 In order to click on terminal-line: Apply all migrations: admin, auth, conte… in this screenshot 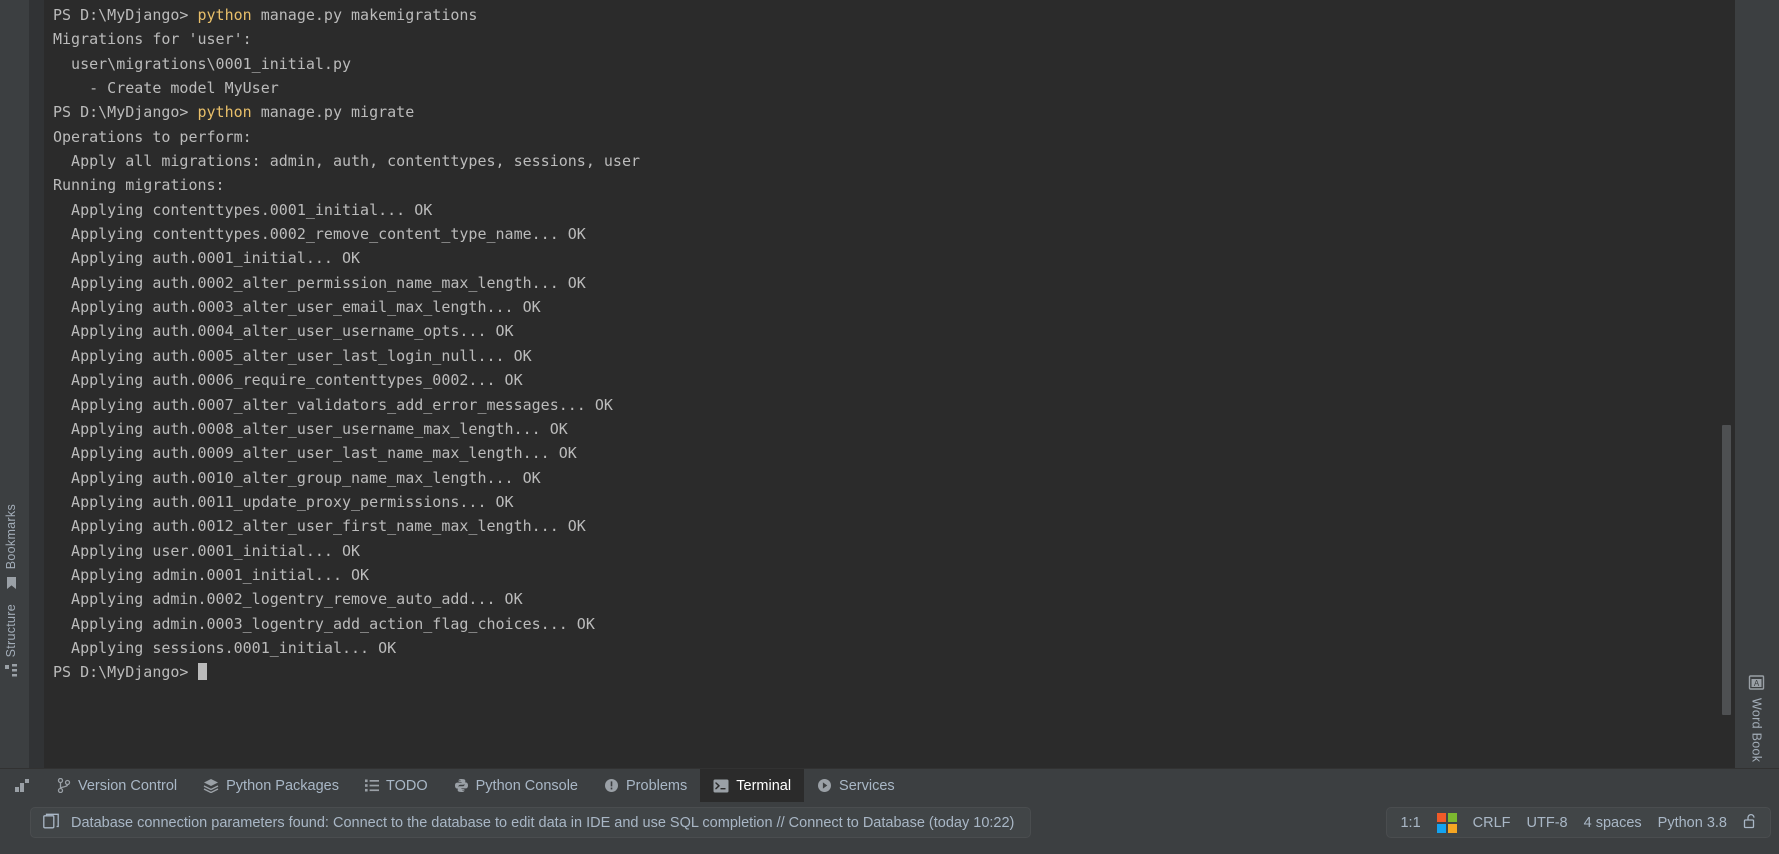, I will do `click(346, 161)`.